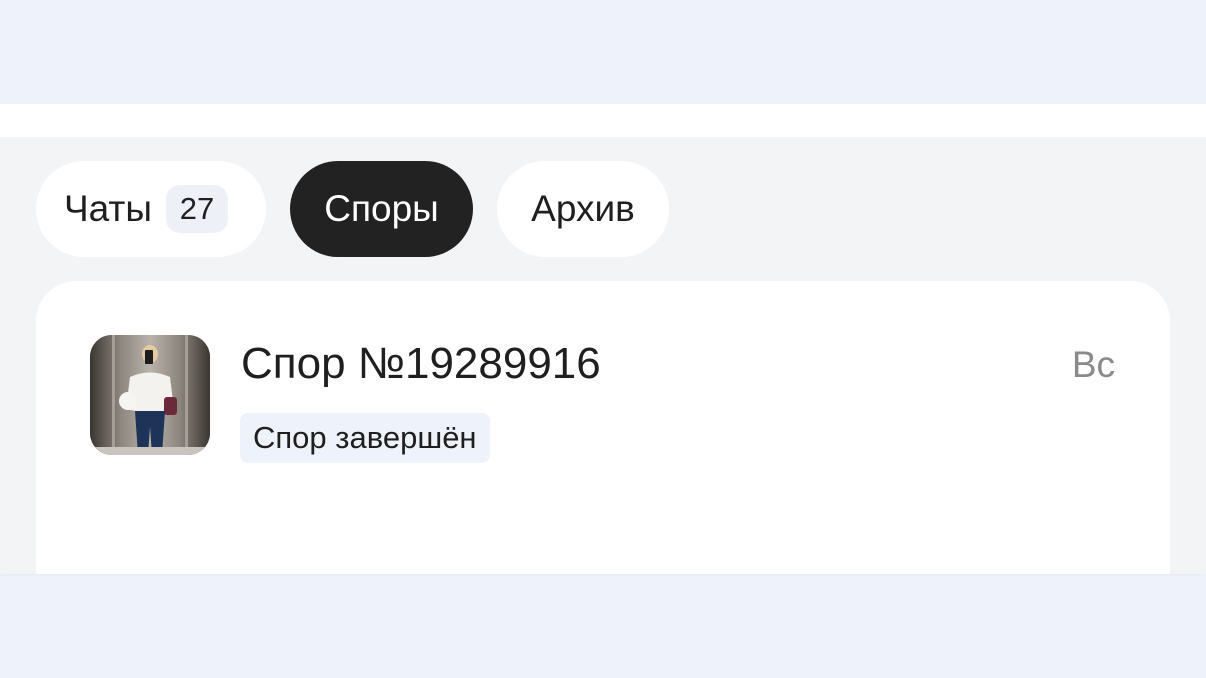 The image size is (1206, 678). Describe the element at coordinates (1093, 364) in the screenshot. I see `dispute-day: Вс` at that location.